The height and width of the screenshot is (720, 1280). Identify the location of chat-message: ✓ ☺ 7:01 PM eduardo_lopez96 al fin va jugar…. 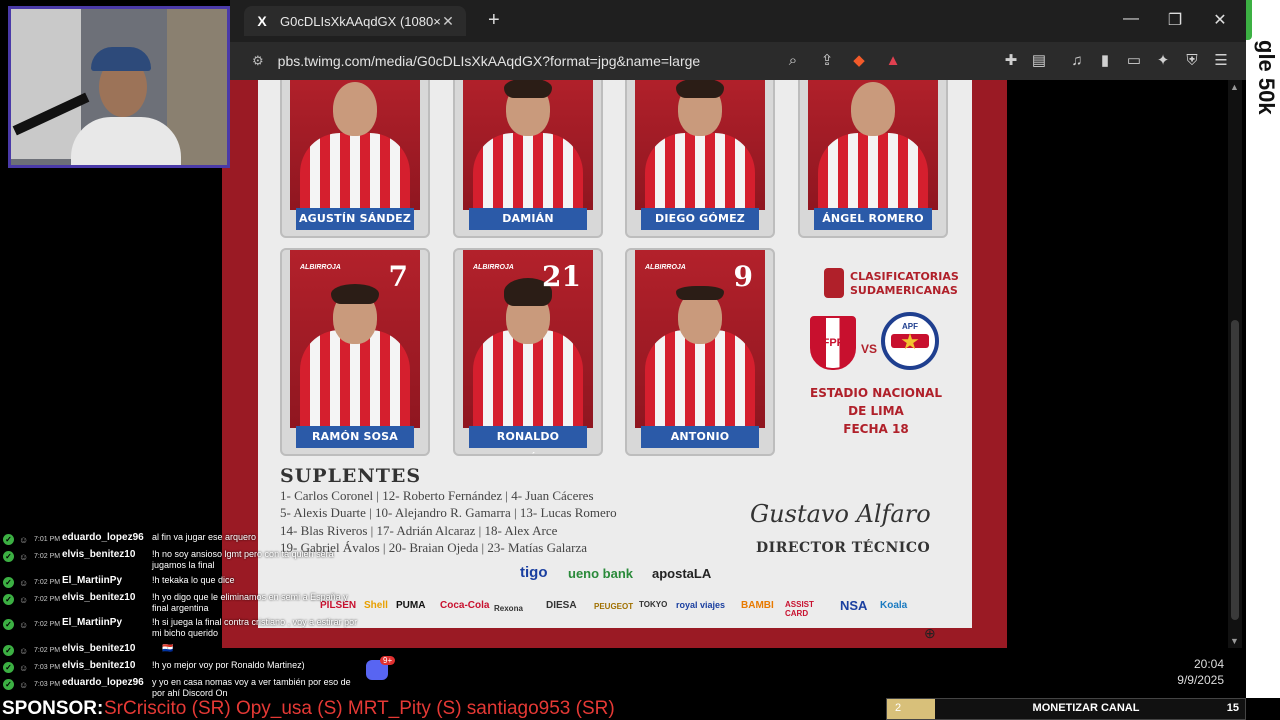
(180, 540).